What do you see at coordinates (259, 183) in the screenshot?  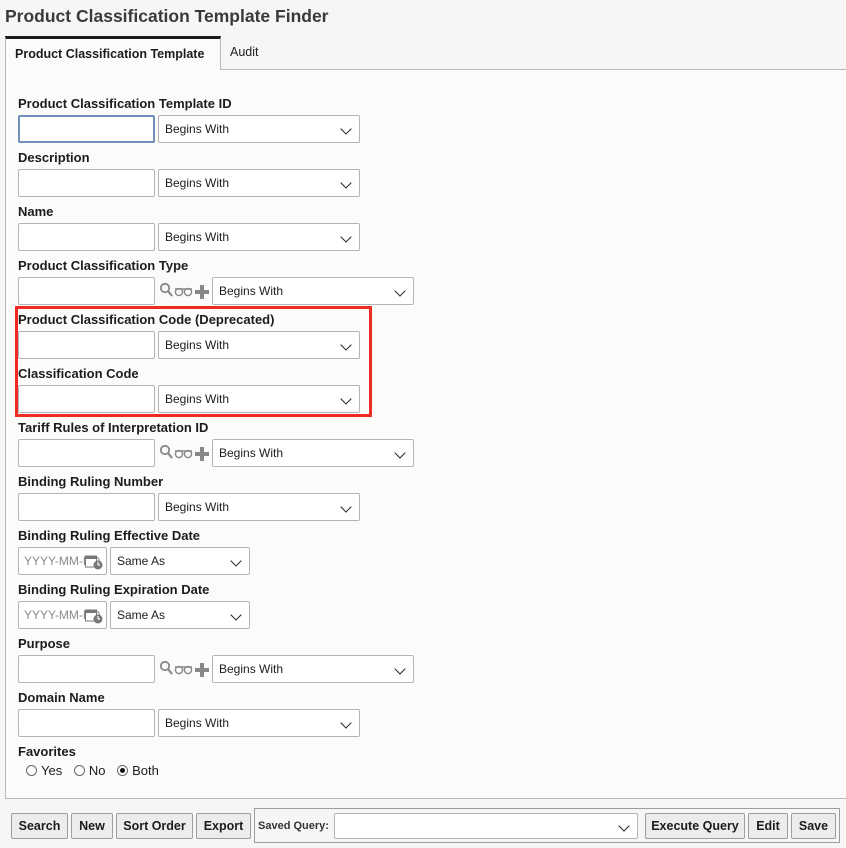 I see `description-operator-select: Begins With` at bounding box center [259, 183].